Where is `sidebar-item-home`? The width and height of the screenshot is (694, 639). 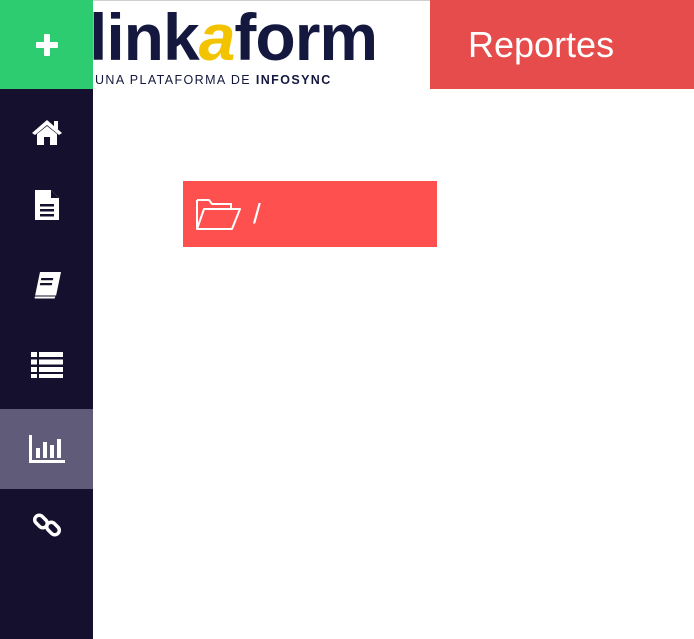 sidebar-item-home is located at coordinates (46, 132).